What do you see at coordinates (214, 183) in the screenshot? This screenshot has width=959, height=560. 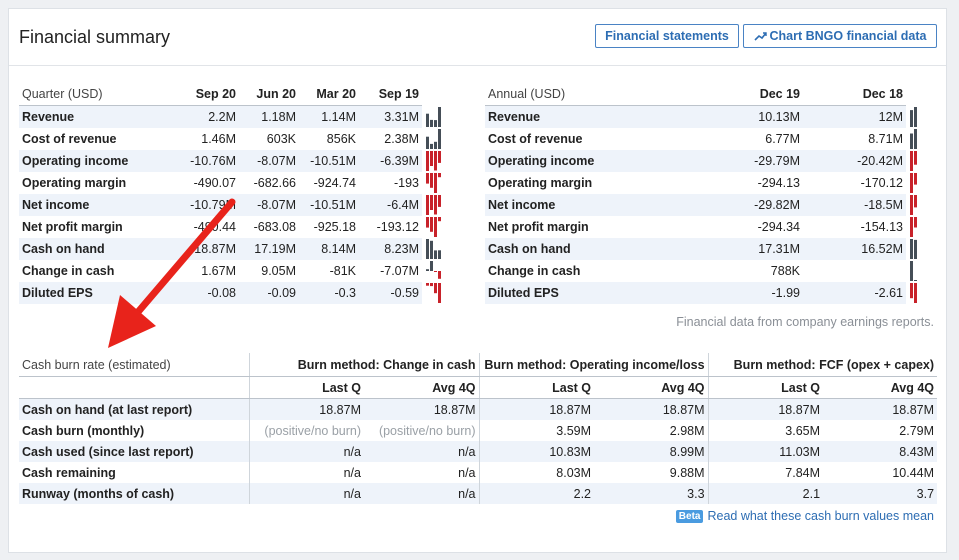 I see `value-cell: -490.07` at bounding box center [214, 183].